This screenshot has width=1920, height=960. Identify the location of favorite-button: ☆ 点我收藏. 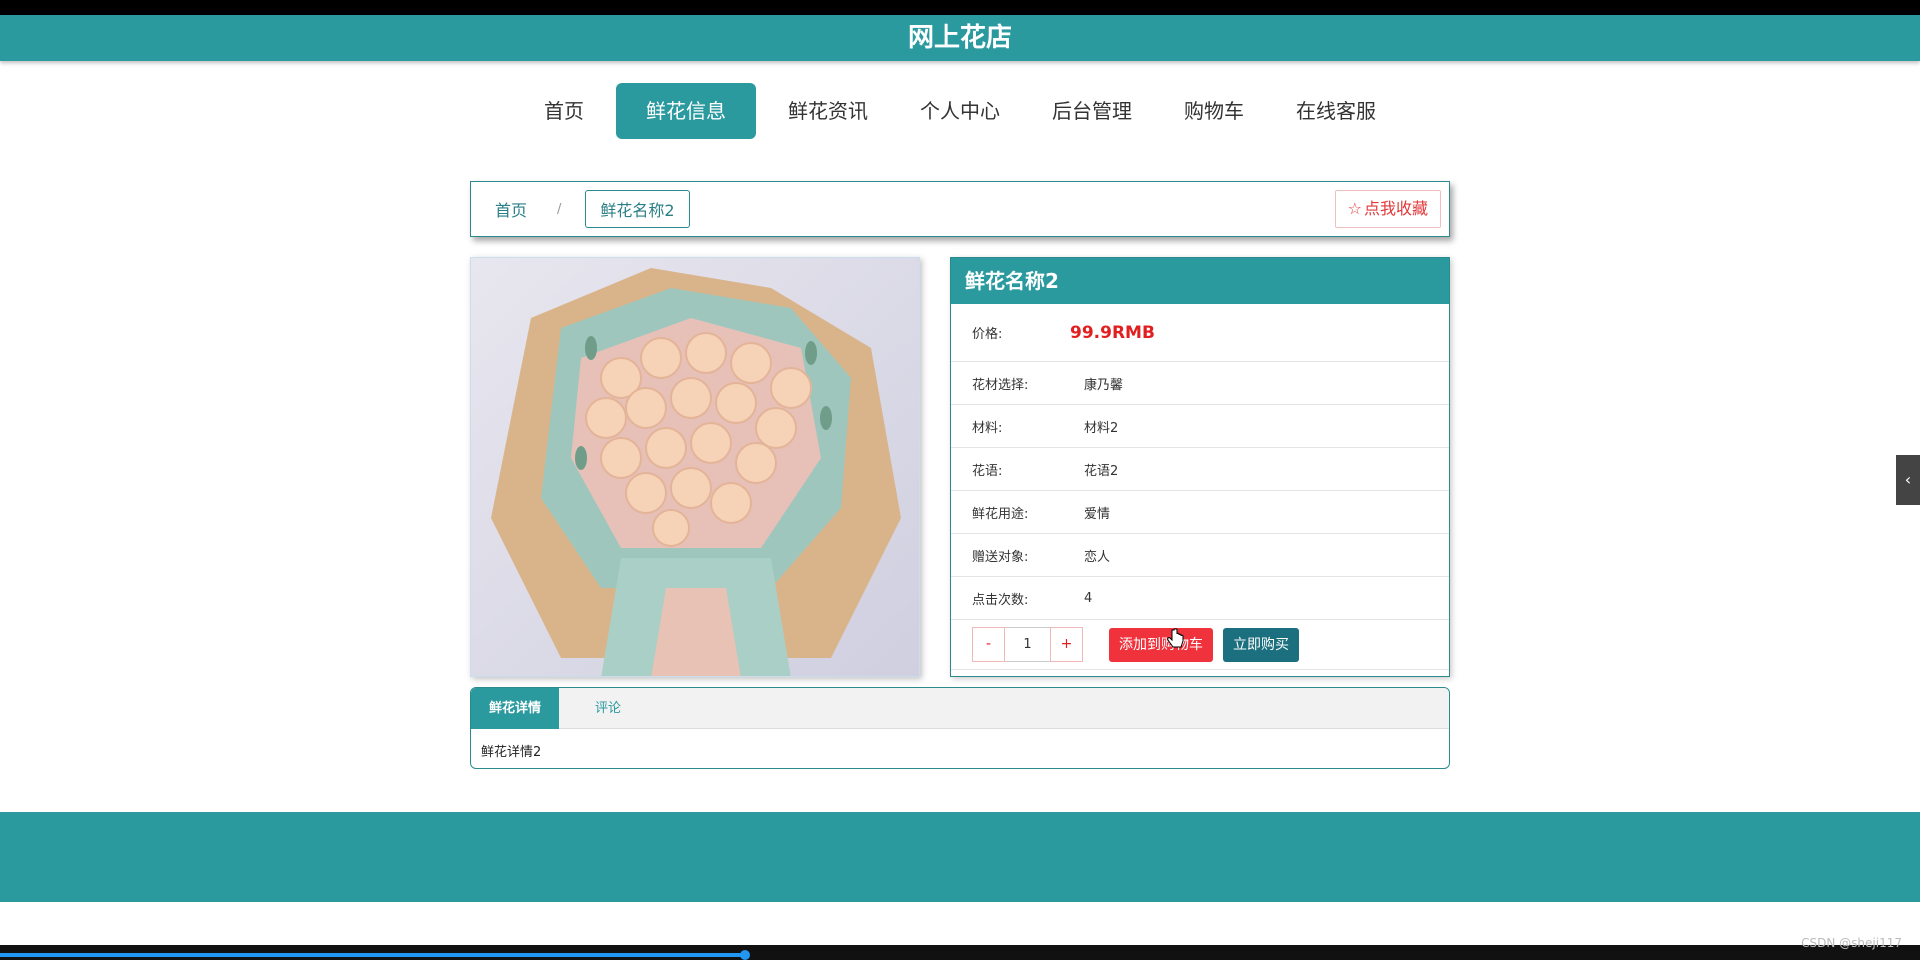
(1387, 209).